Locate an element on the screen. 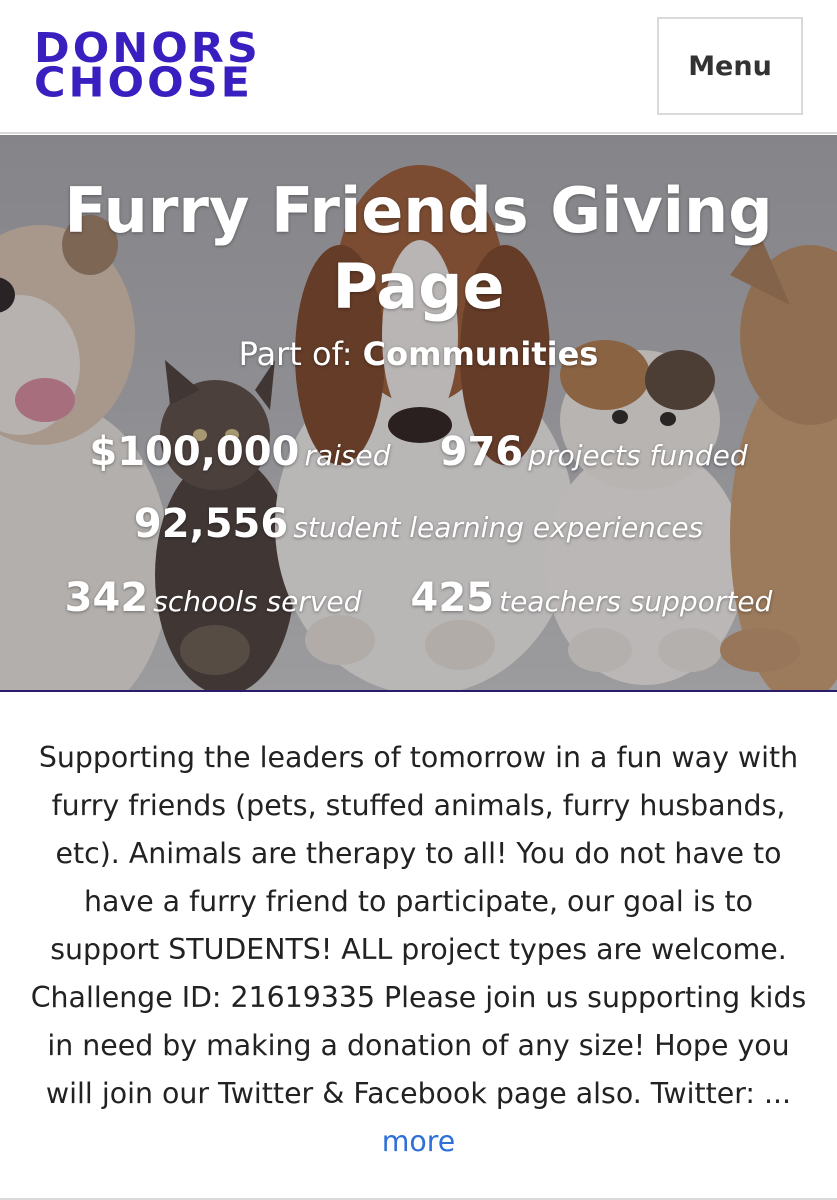  stats-row-2: 92,556 student learning experiences is located at coordinates (418, 524).